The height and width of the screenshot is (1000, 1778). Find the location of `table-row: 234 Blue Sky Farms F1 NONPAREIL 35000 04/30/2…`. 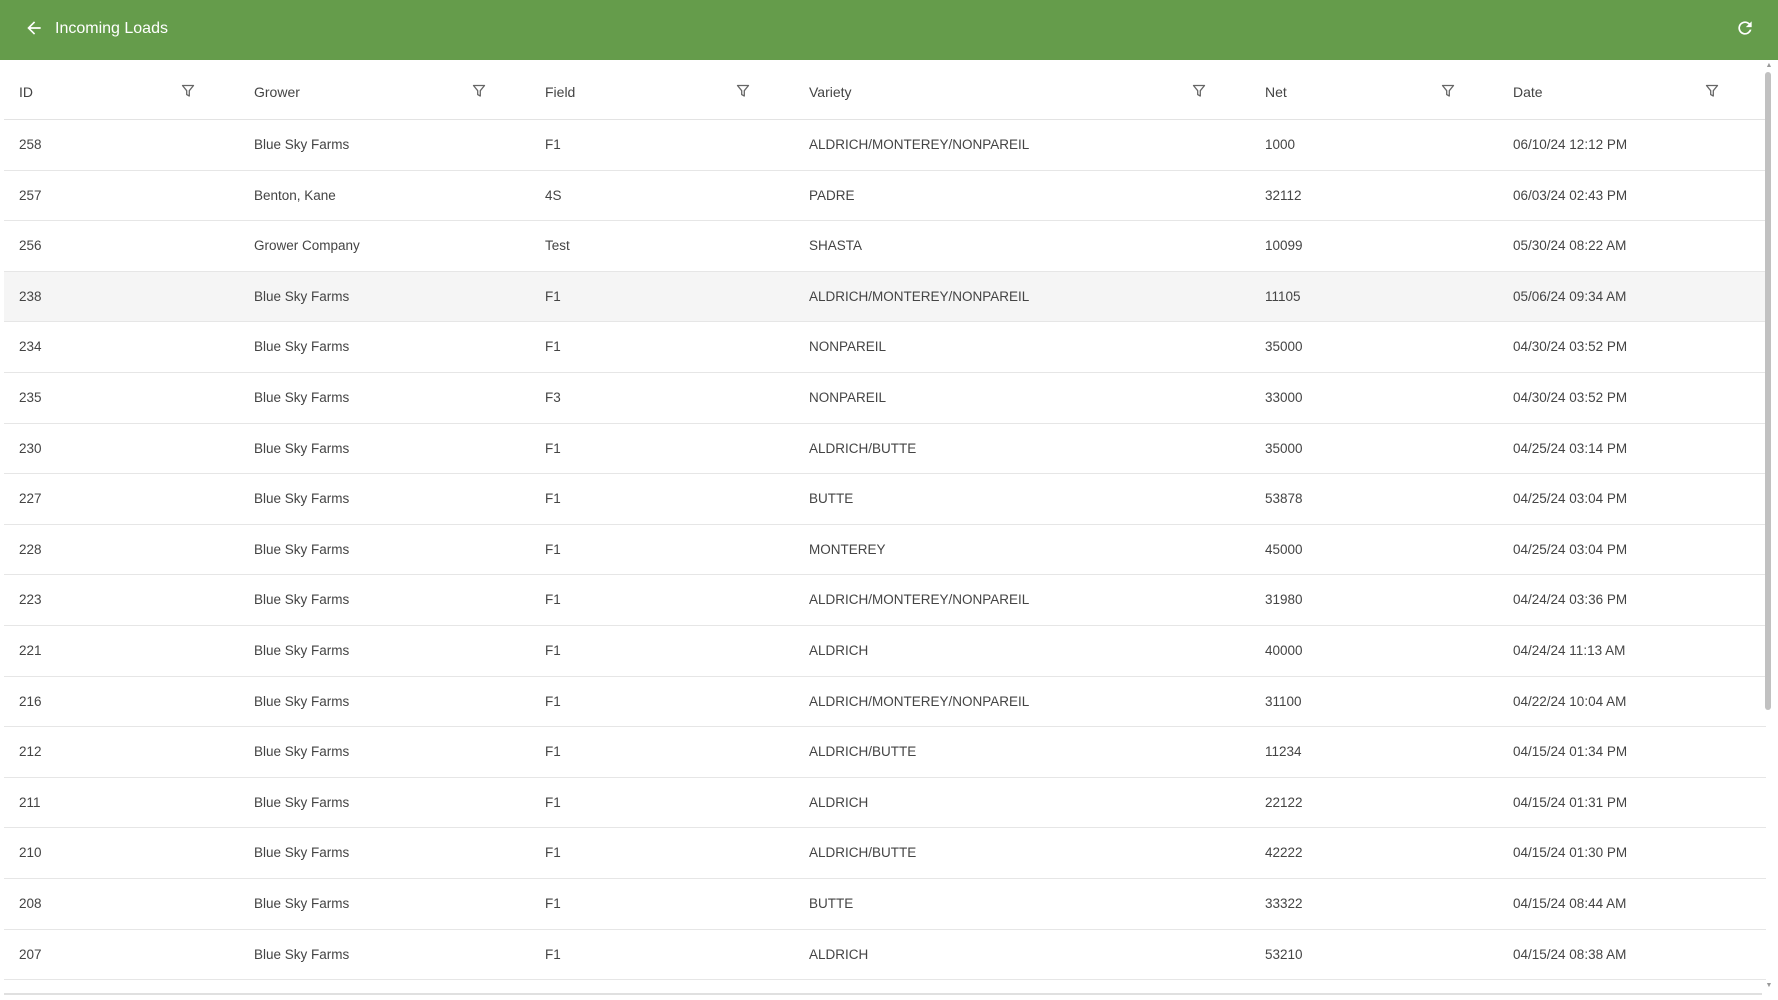

table-row: 234 Blue Sky Farms F1 NONPAREIL 35000 04/30/2… is located at coordinates (885, 347).